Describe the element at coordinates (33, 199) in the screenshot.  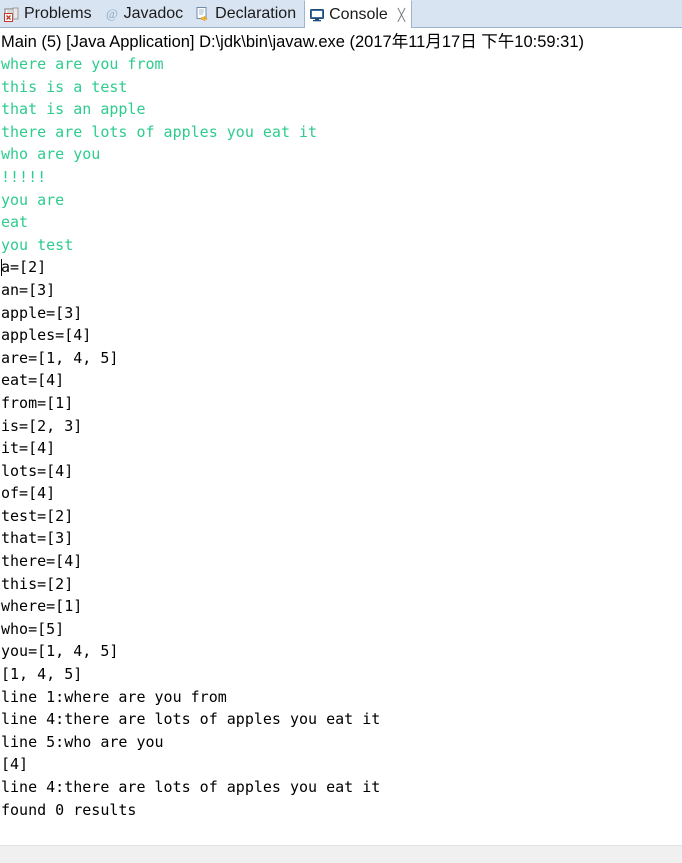
I see `console-line: you are` at that location.